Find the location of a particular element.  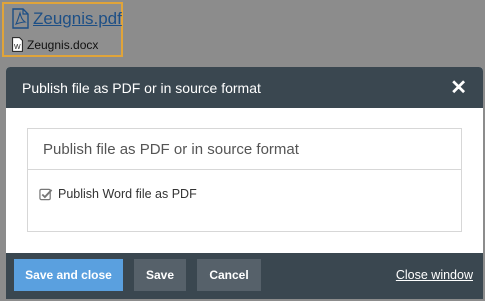

svg-text: W is located at coordinates (17, 47).